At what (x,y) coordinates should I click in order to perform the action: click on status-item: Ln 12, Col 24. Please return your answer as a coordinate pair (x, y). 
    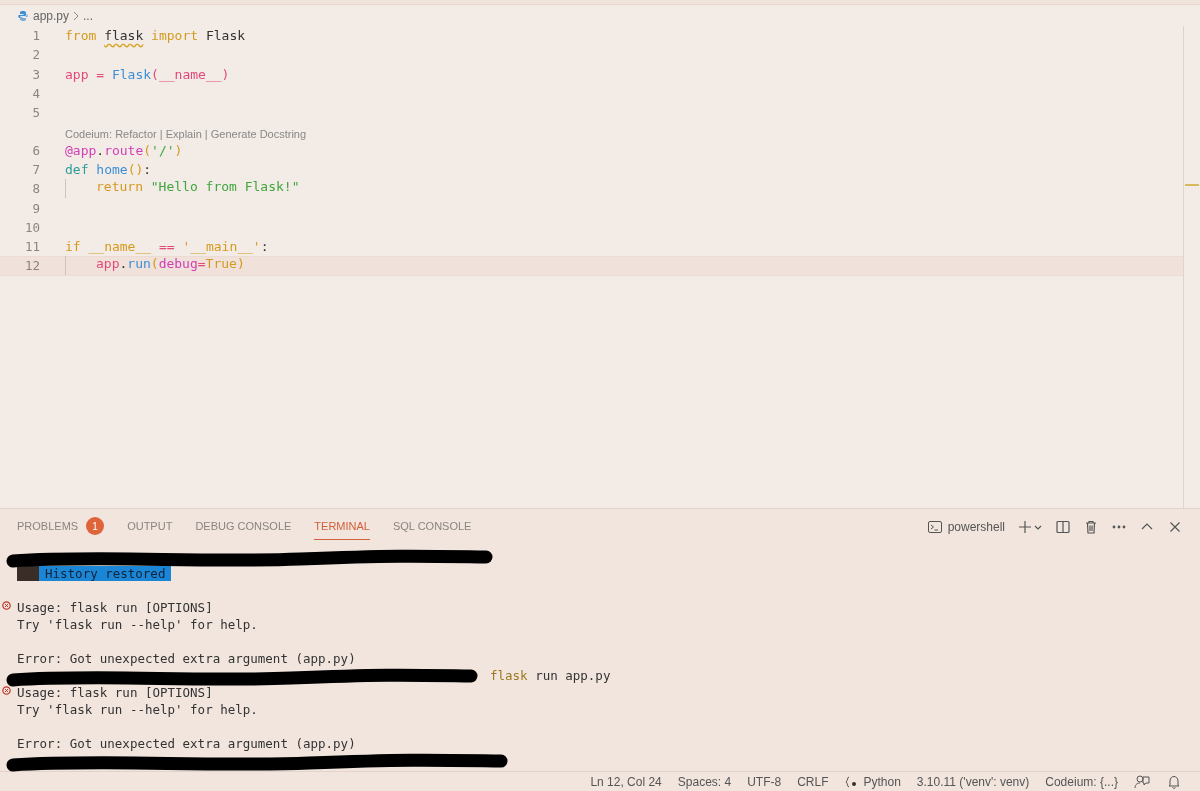
    Looking at the image, I should click on (626, 781).